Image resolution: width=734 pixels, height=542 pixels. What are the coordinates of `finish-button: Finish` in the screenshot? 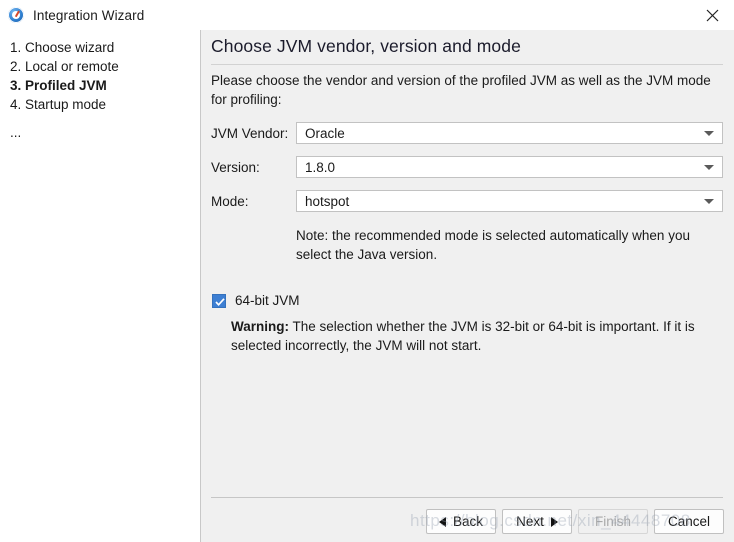 It's located at (613, 521).